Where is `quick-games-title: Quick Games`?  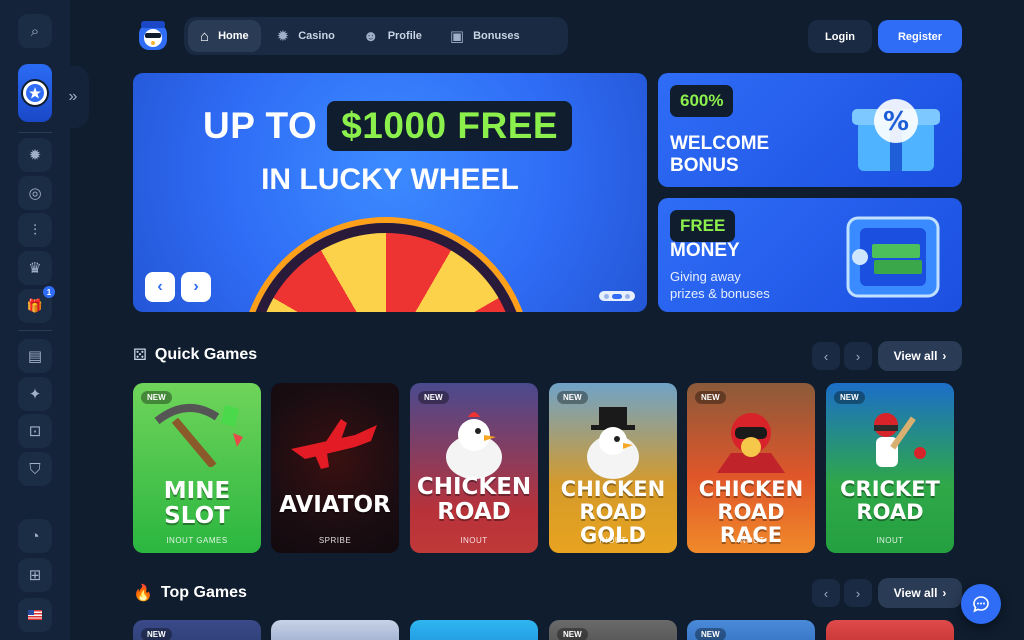 quick-games-title: Quick Games is located at coordinates (206, 354).